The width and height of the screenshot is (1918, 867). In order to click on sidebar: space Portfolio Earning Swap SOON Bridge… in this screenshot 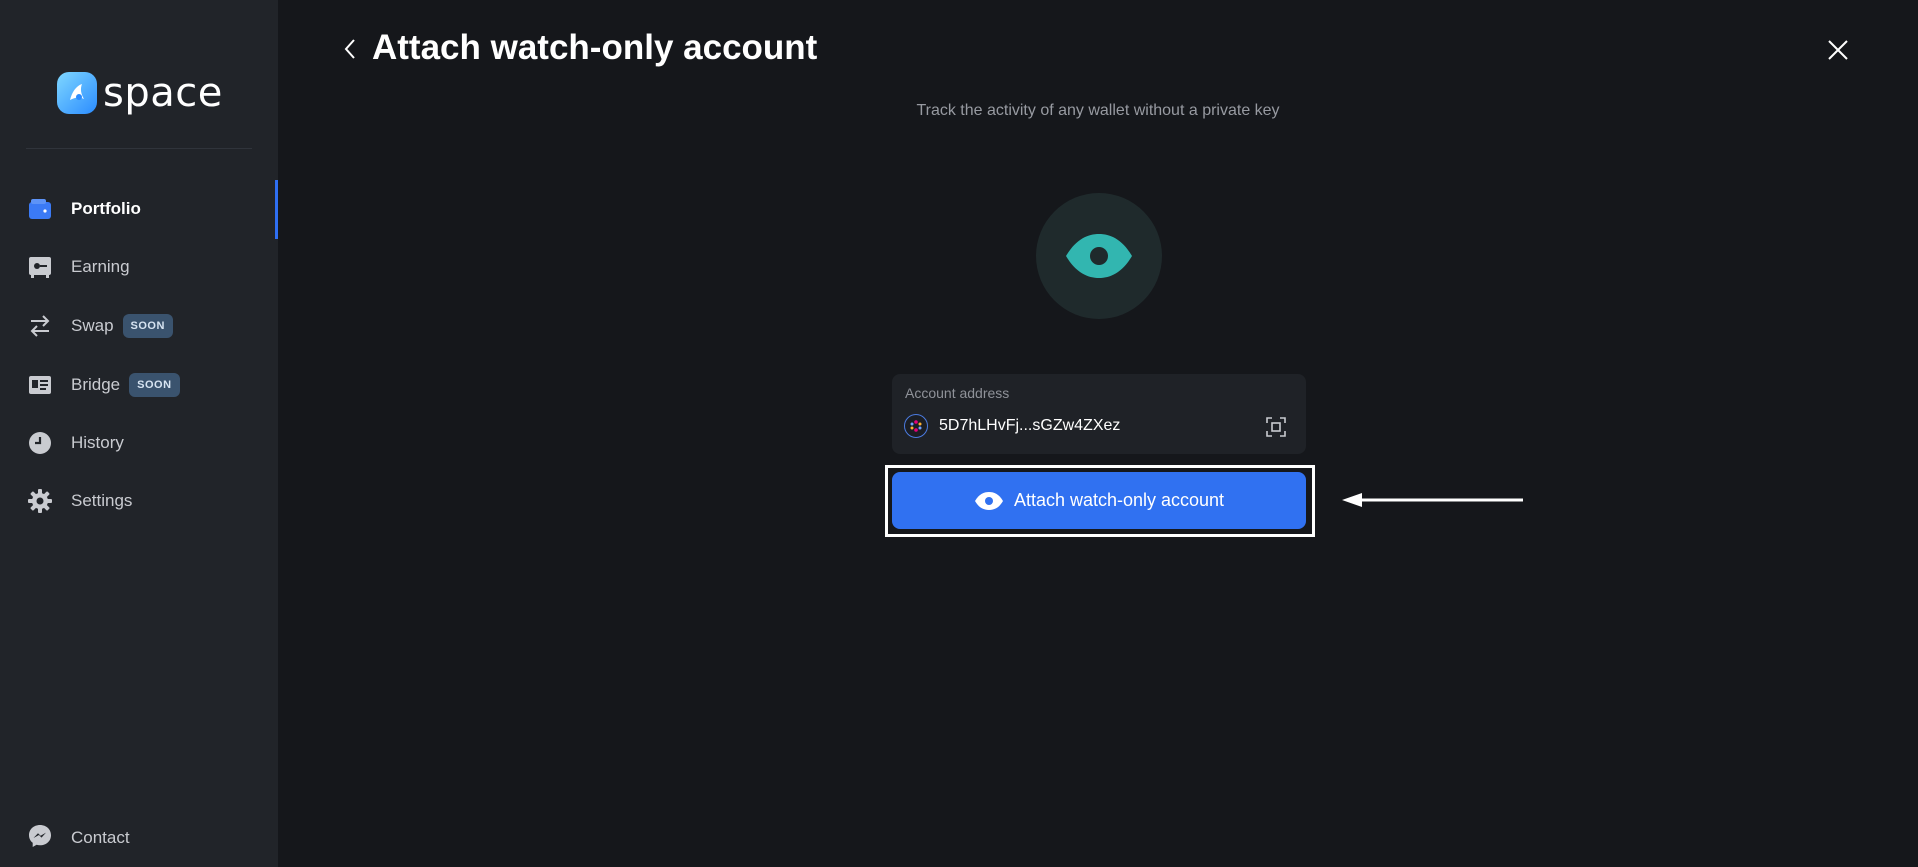, I will do `click(139, 433)`.